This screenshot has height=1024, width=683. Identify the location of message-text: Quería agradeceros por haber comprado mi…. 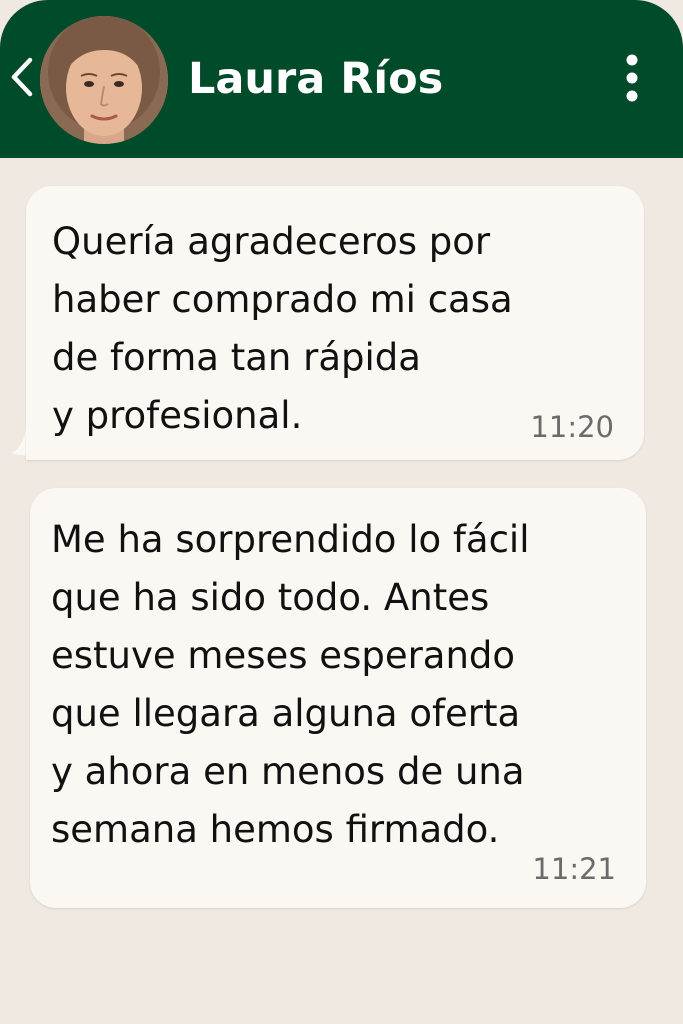
(282, 328).